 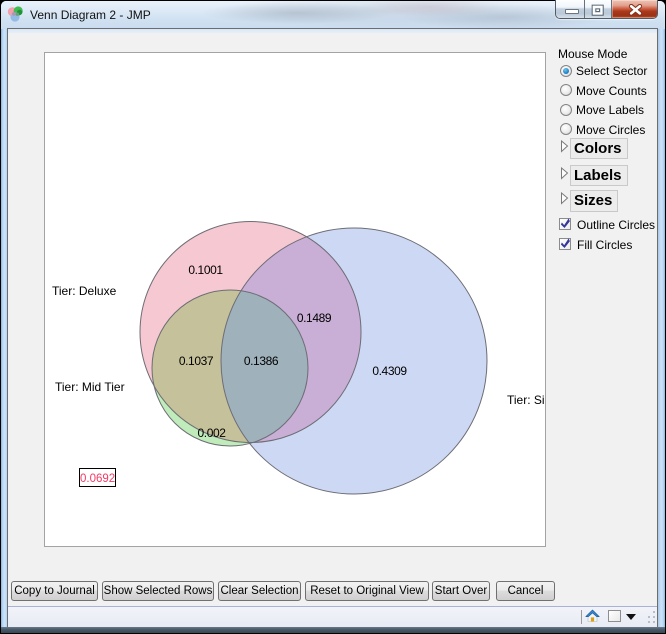 What do you see at coordinates (196, 361) in the screenshot?
I see `svg-text: 0.1037` at bounding box center [196, 361].